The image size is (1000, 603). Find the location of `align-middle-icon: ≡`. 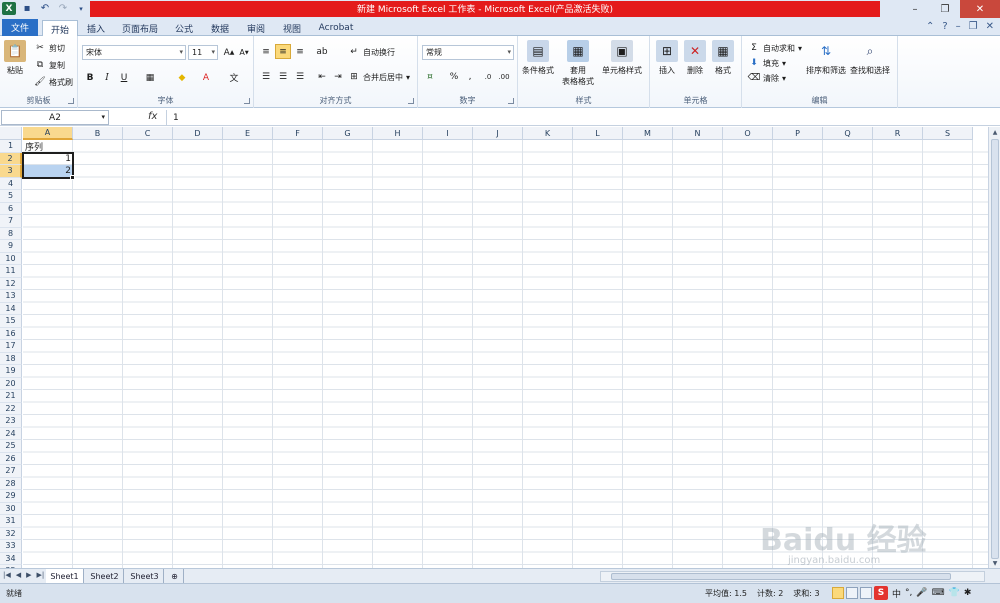

align-middle-icon: ≡ is located at coordinates (283, 51).